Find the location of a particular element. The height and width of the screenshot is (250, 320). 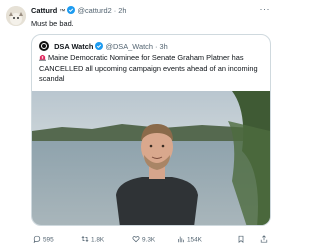

bookmark-icon is located at coordinates (241, 239).